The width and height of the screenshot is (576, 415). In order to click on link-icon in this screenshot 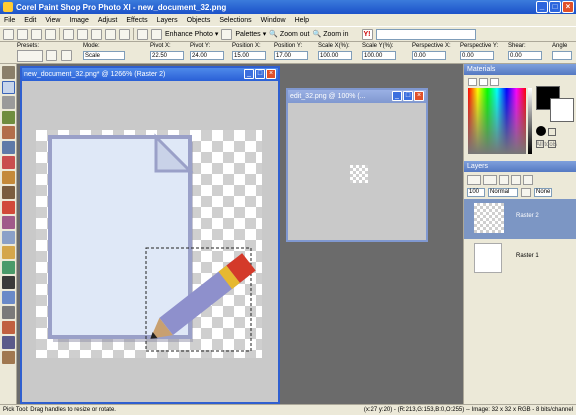, I will do `click(526, 192)`.